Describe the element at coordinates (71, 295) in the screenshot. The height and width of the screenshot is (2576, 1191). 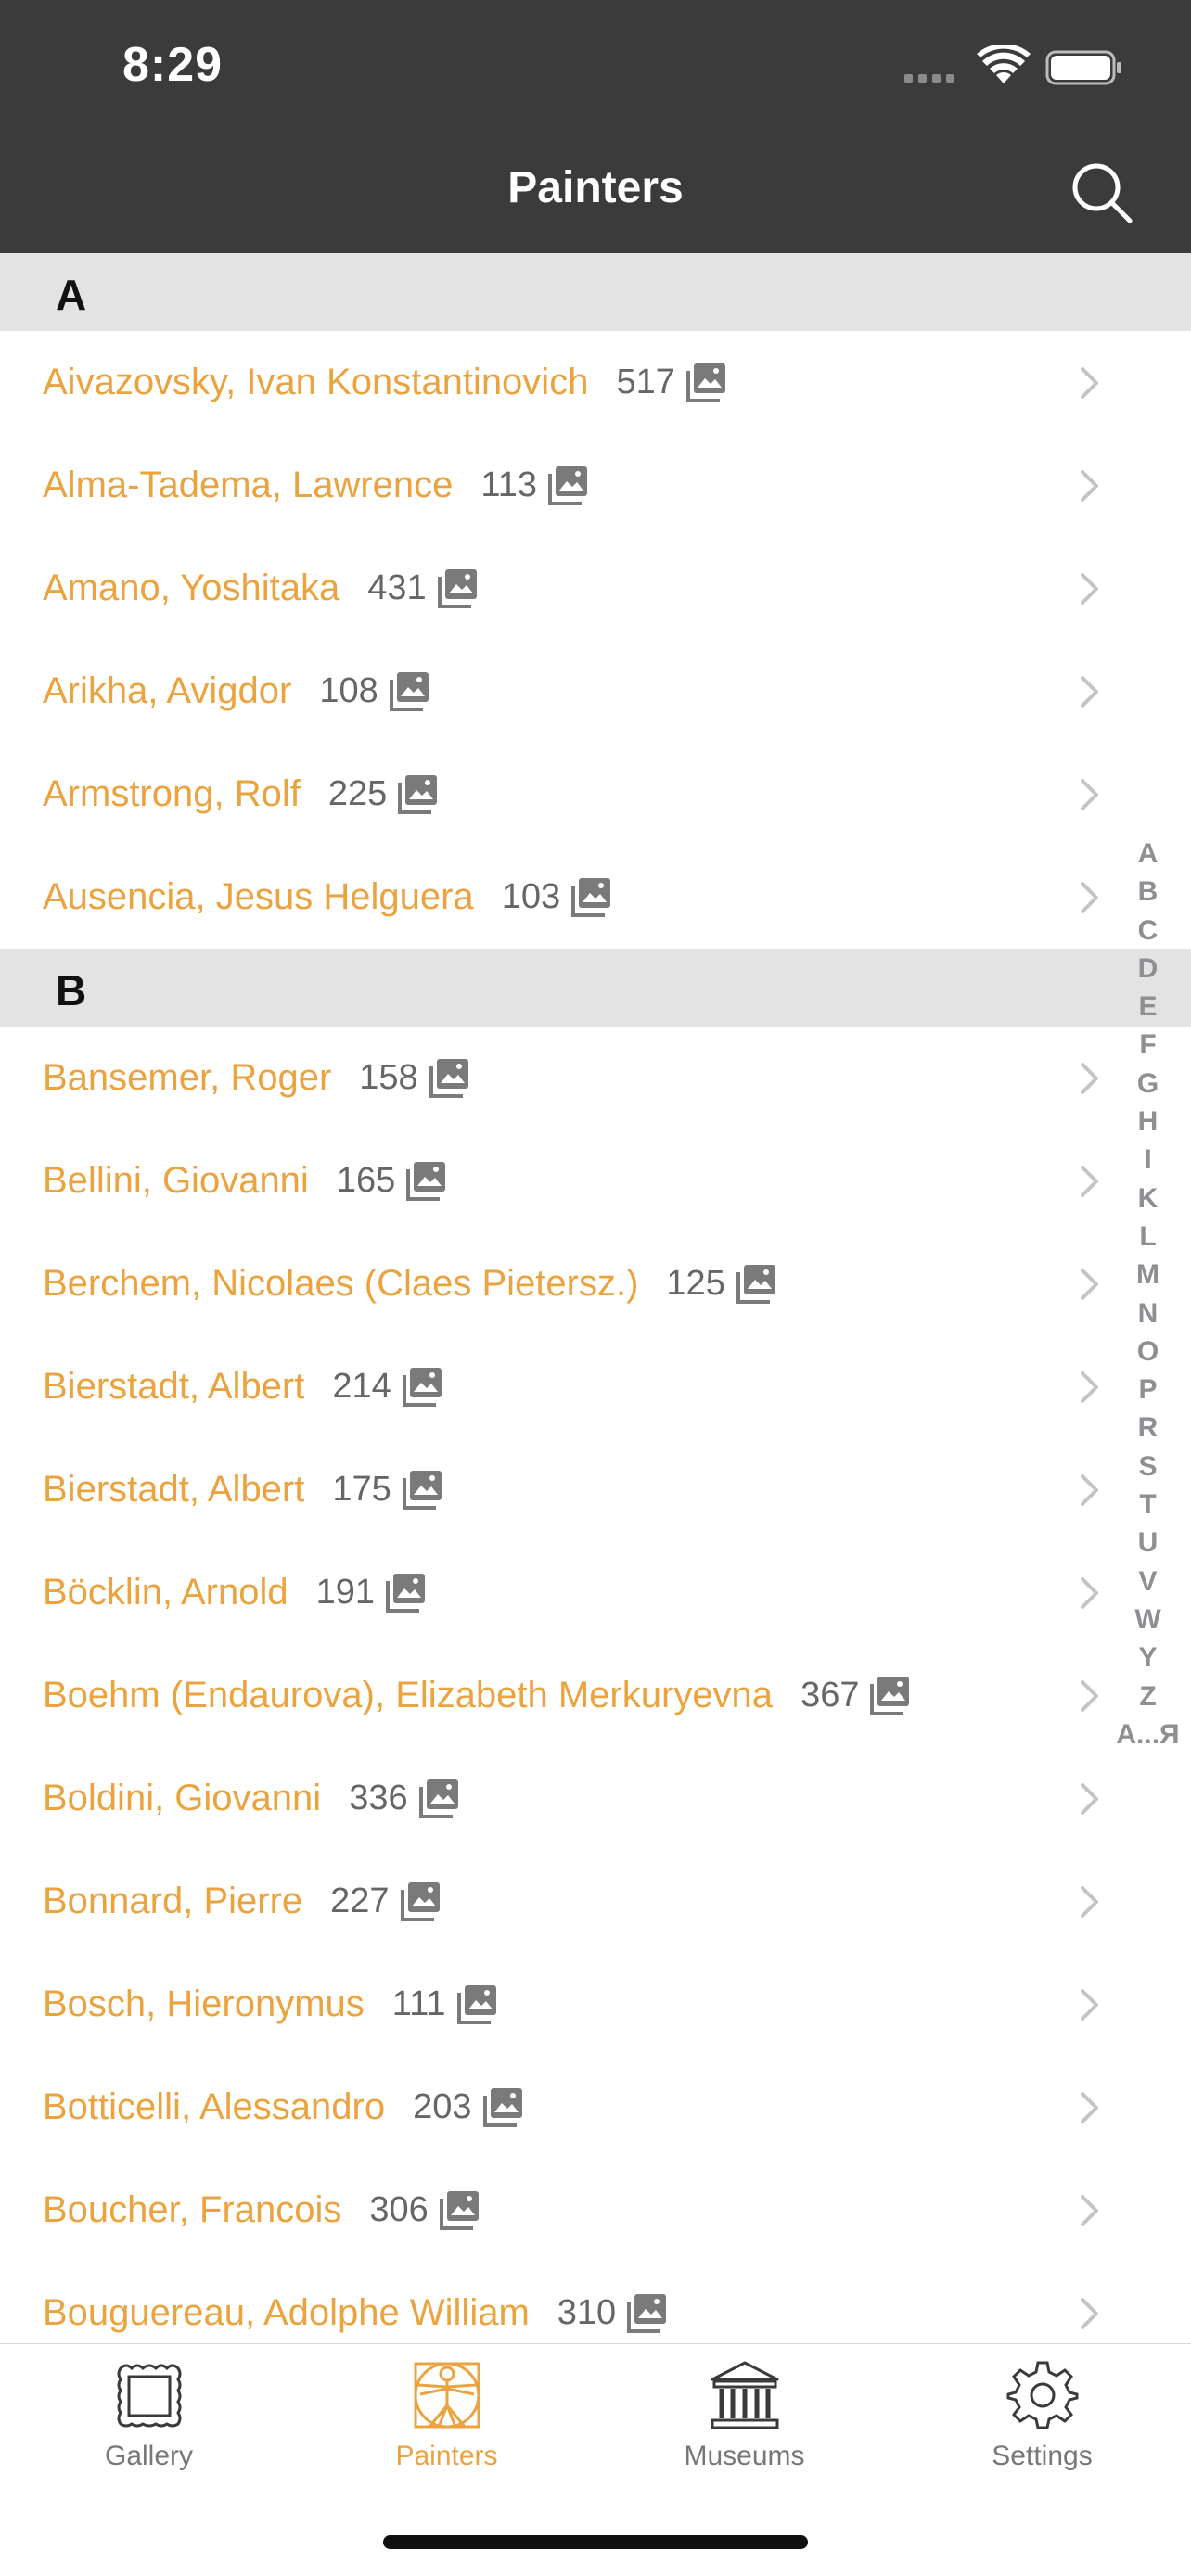
I see `section-letter: A` at that location.